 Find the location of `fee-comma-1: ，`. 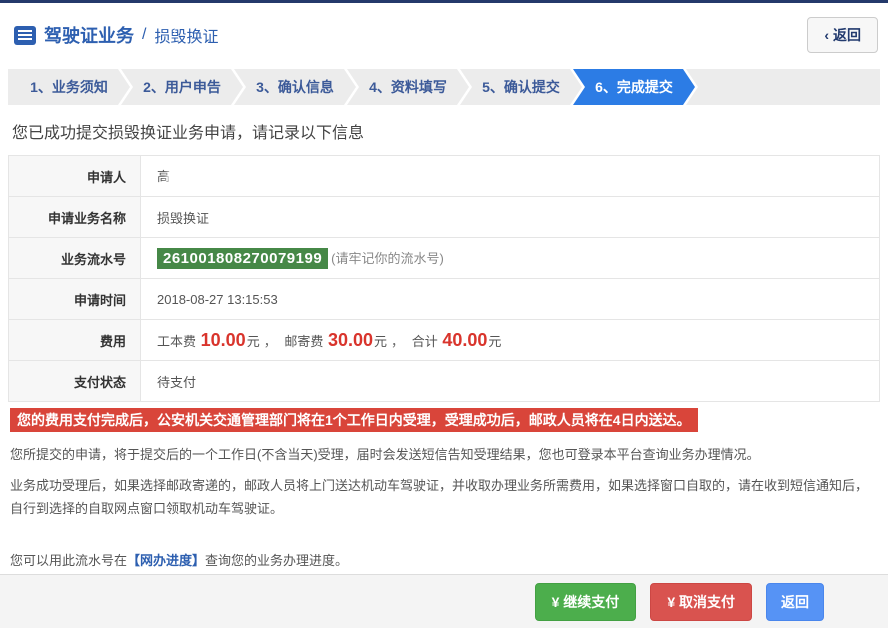

fee-comma-1: ， is located at coordinates (270, 341).